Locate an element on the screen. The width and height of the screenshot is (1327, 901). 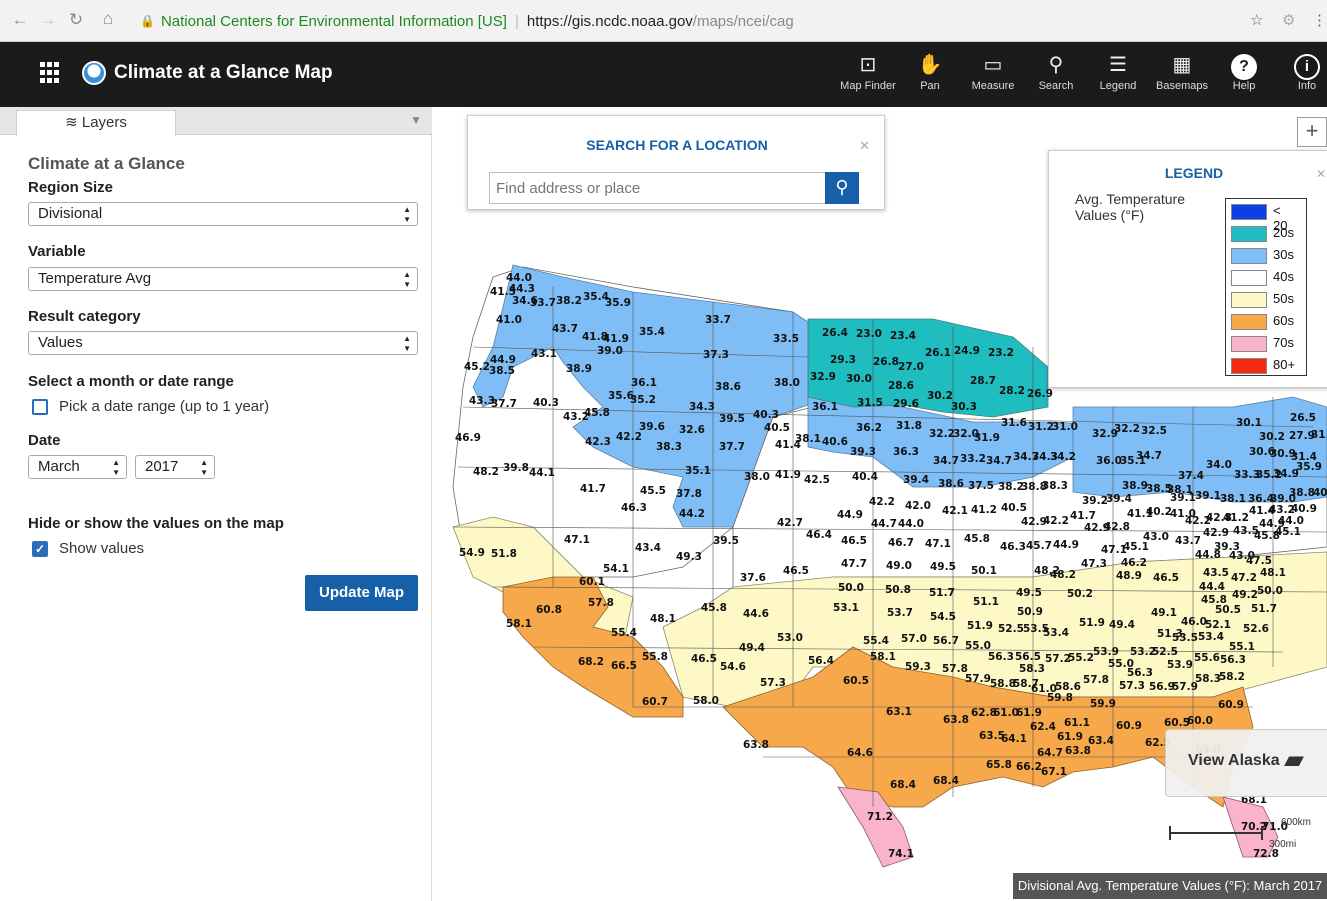
forward-icon: → is located at coordinates (48, 20).